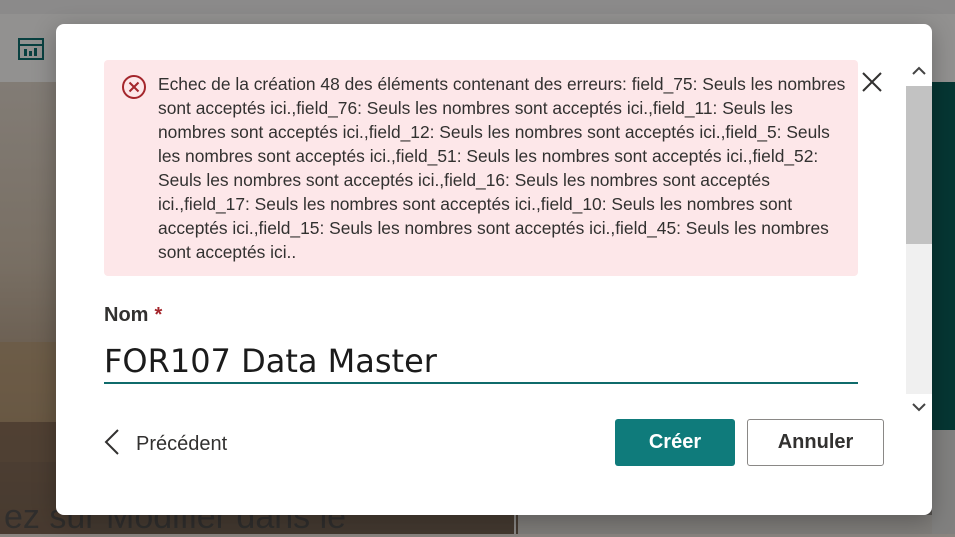  I want to click on back-button: Précédent, so click(165, 444).